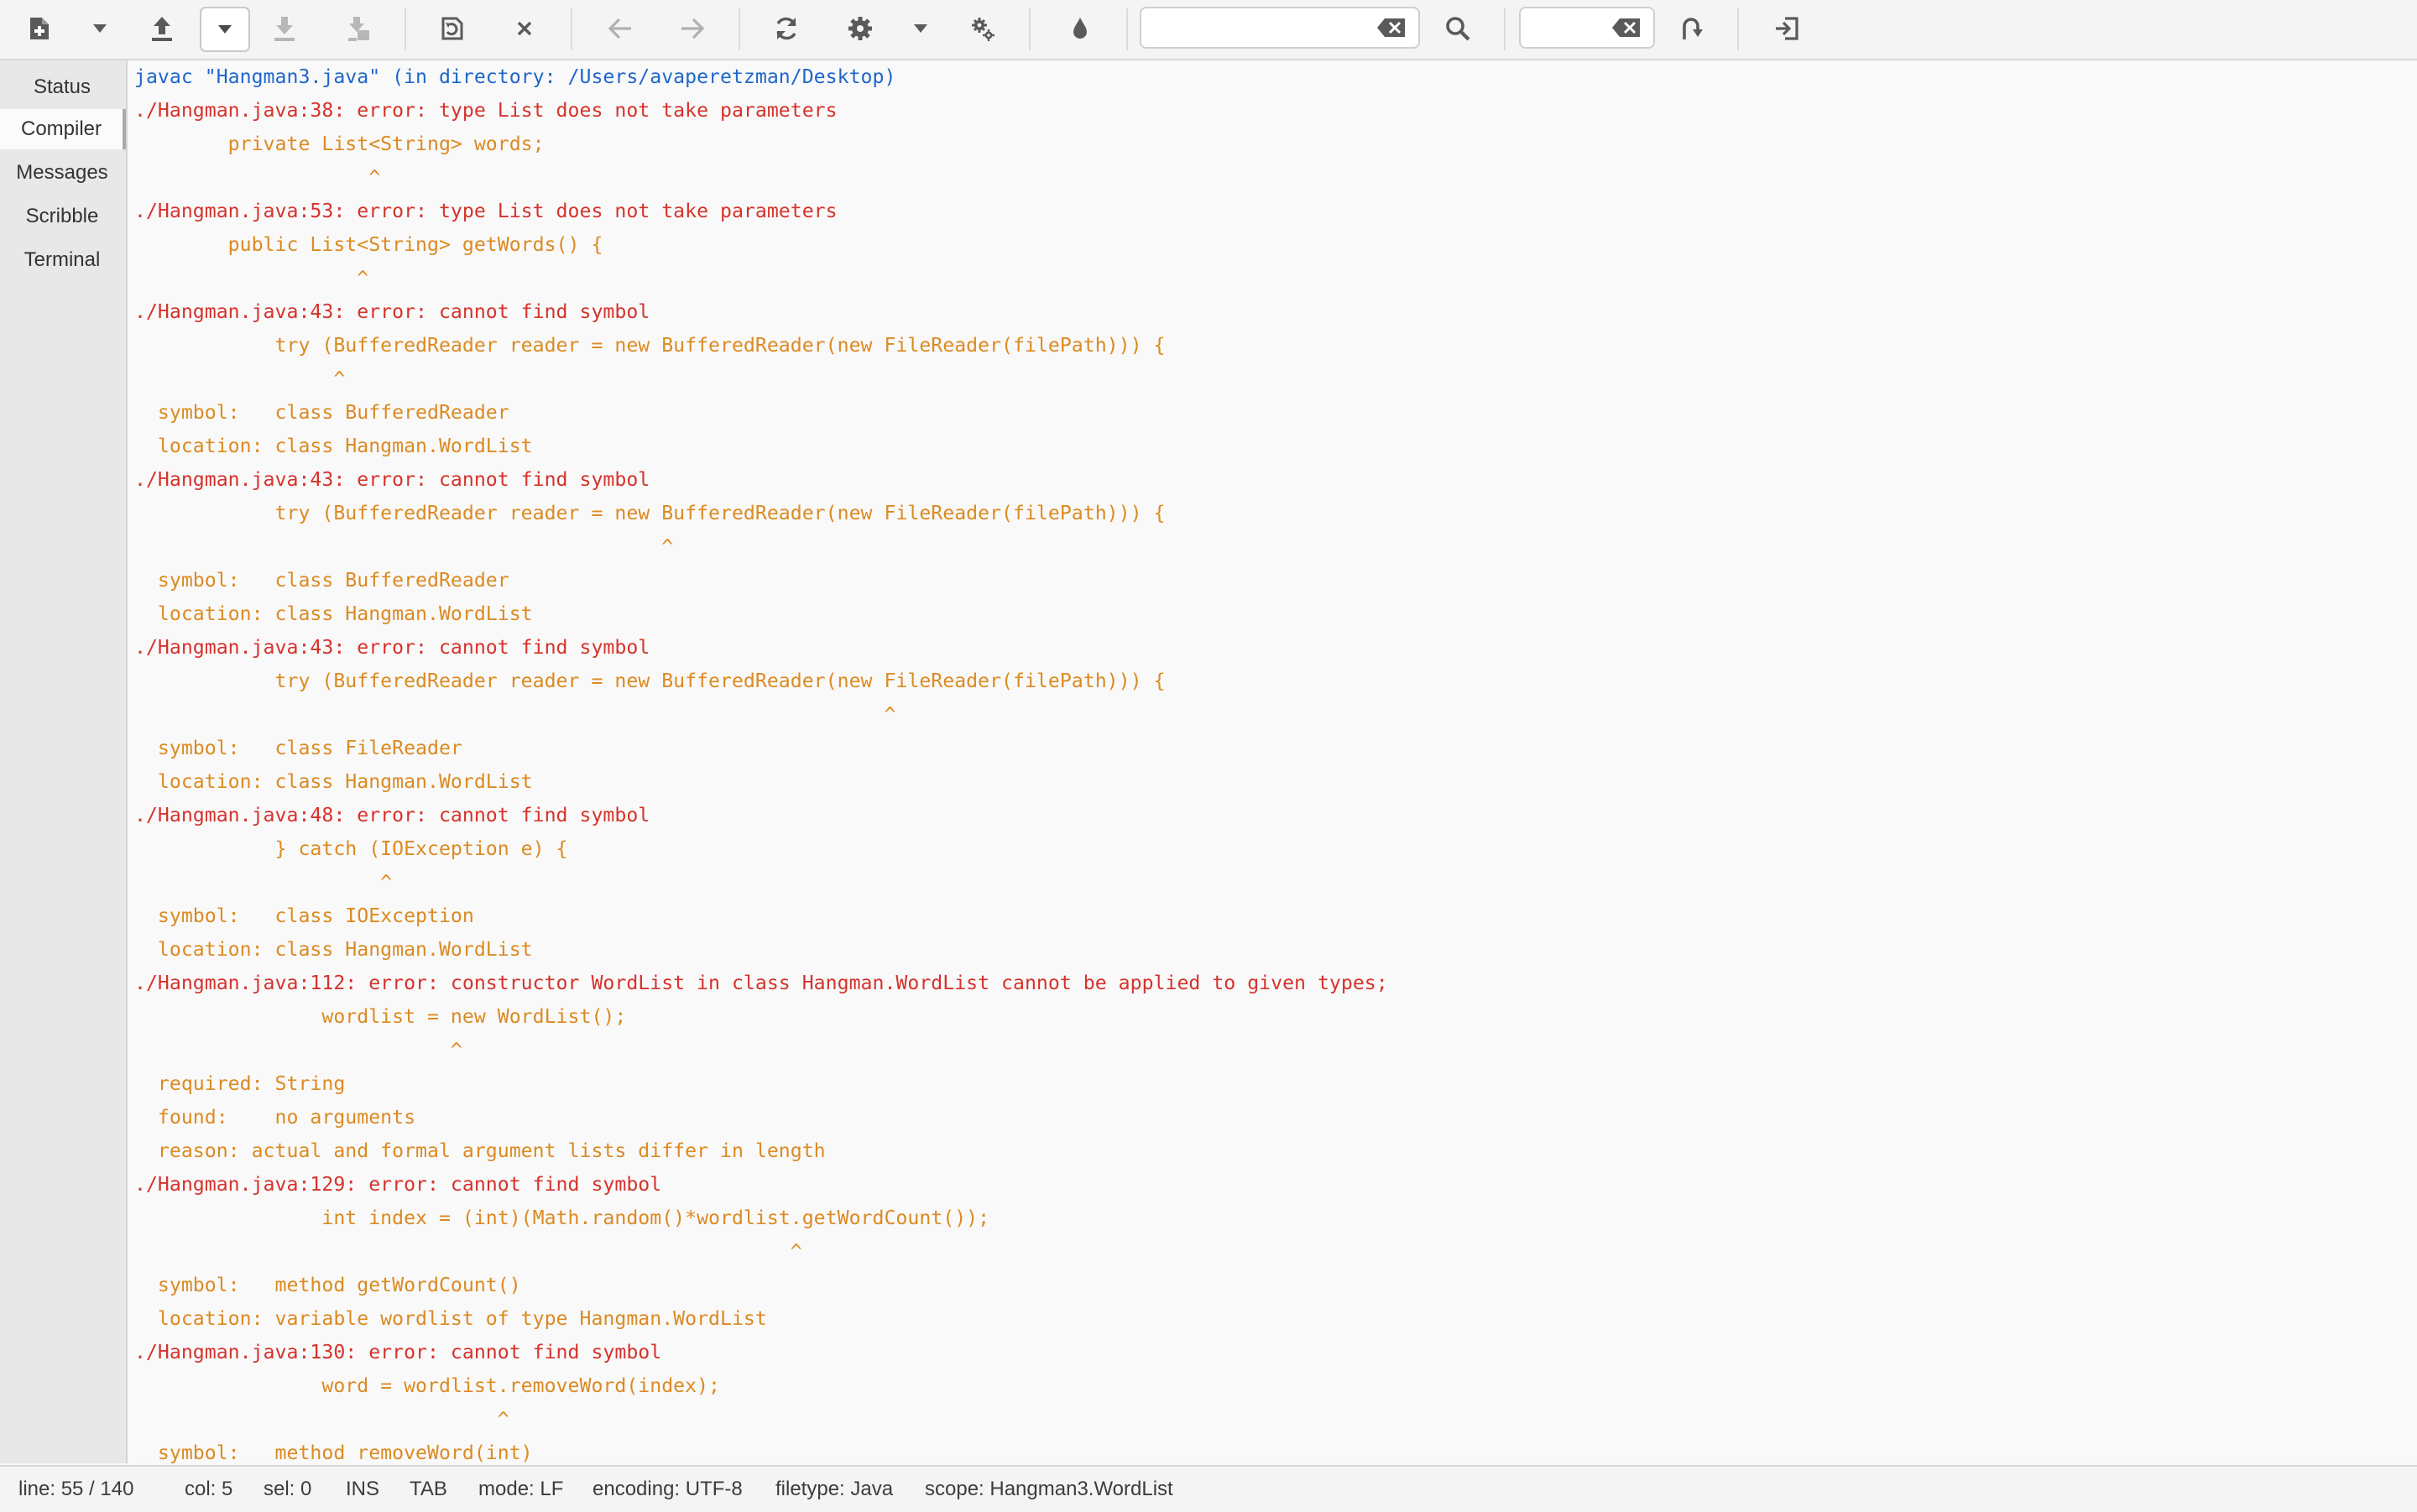 This screenshot has width=2417, height=1512. Describe the element at coordinates (920, 28) in the screenshot. I see `build-dropdown-icon` at that location.